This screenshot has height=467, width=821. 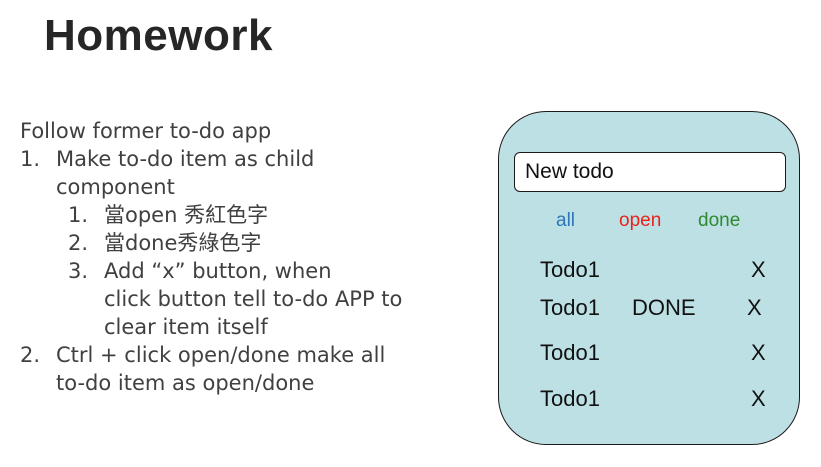 I want to click on instruction-subitem-2-number: 2., so click(x=78, y=243).